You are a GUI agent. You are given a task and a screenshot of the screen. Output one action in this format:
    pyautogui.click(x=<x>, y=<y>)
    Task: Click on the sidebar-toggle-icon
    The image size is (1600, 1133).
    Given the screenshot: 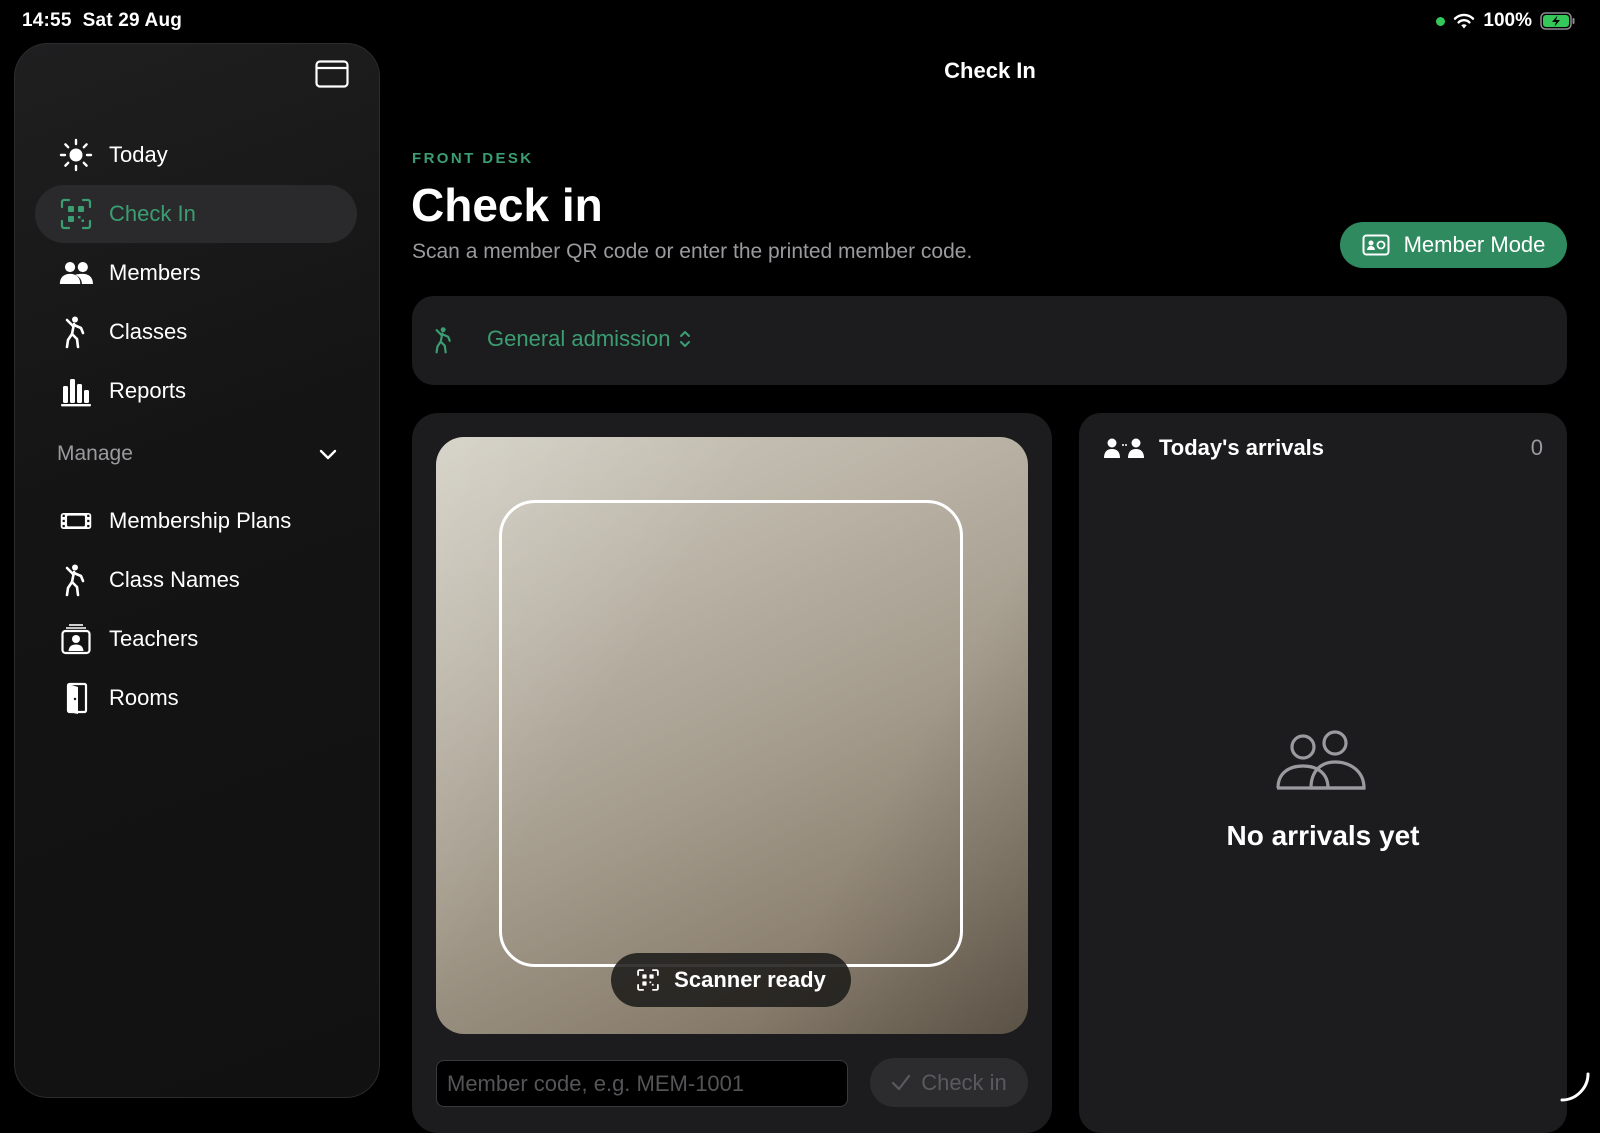 What is the action you would take?
    pyautogui.click(x=332, y=74)
    